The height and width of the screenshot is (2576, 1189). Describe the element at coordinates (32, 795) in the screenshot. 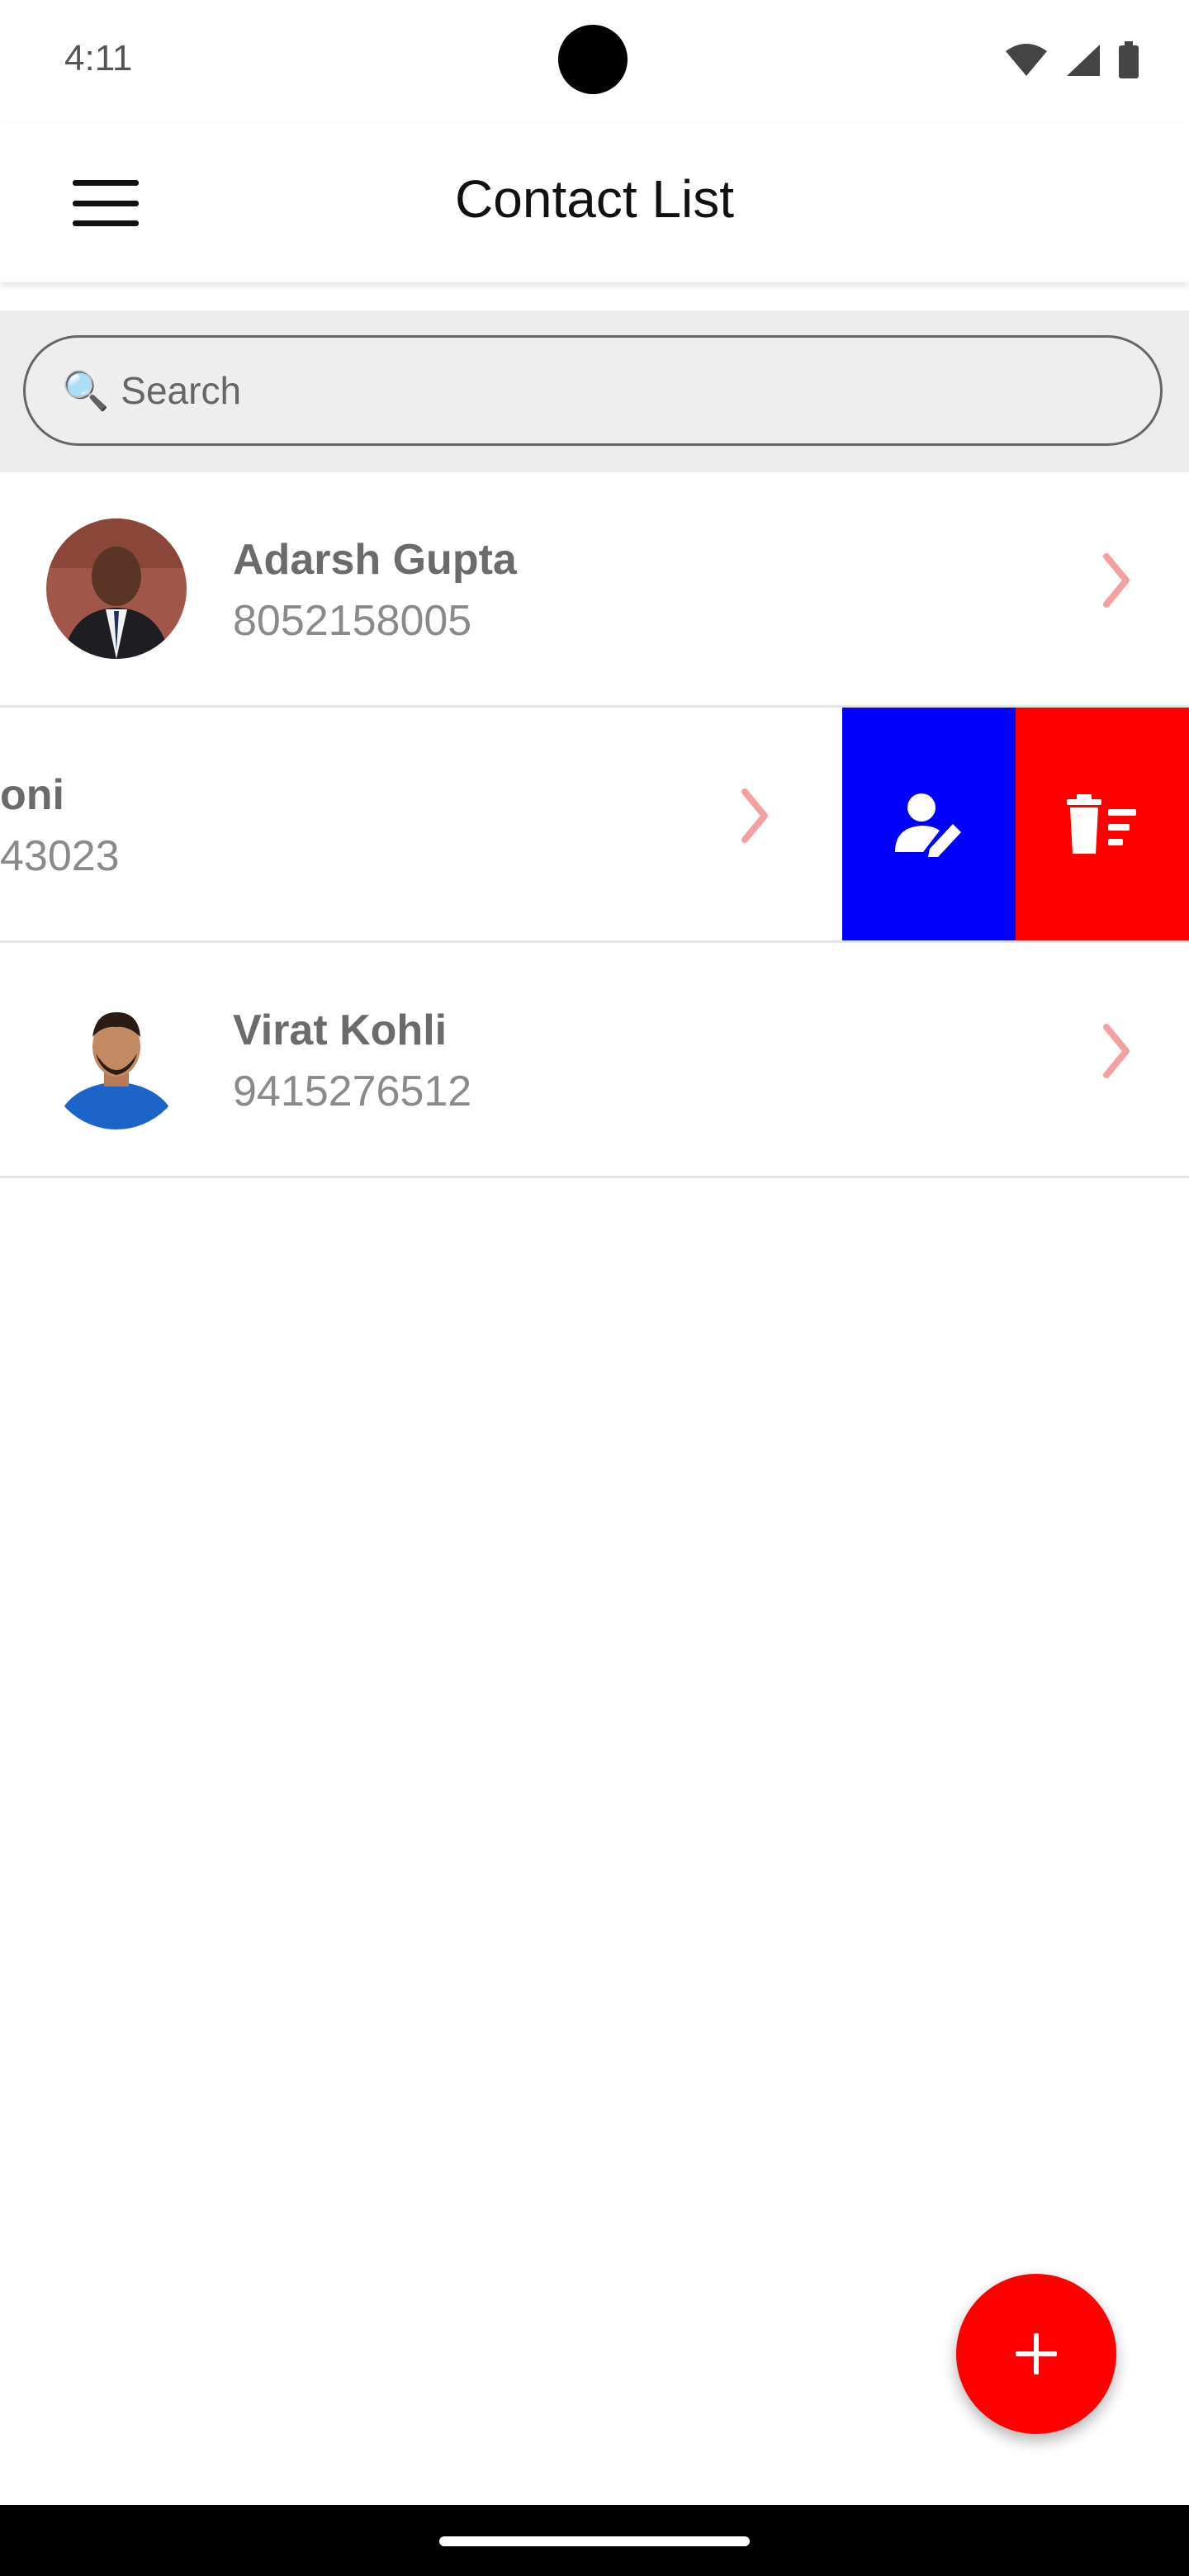

I see `contact-name: oni` at that location.